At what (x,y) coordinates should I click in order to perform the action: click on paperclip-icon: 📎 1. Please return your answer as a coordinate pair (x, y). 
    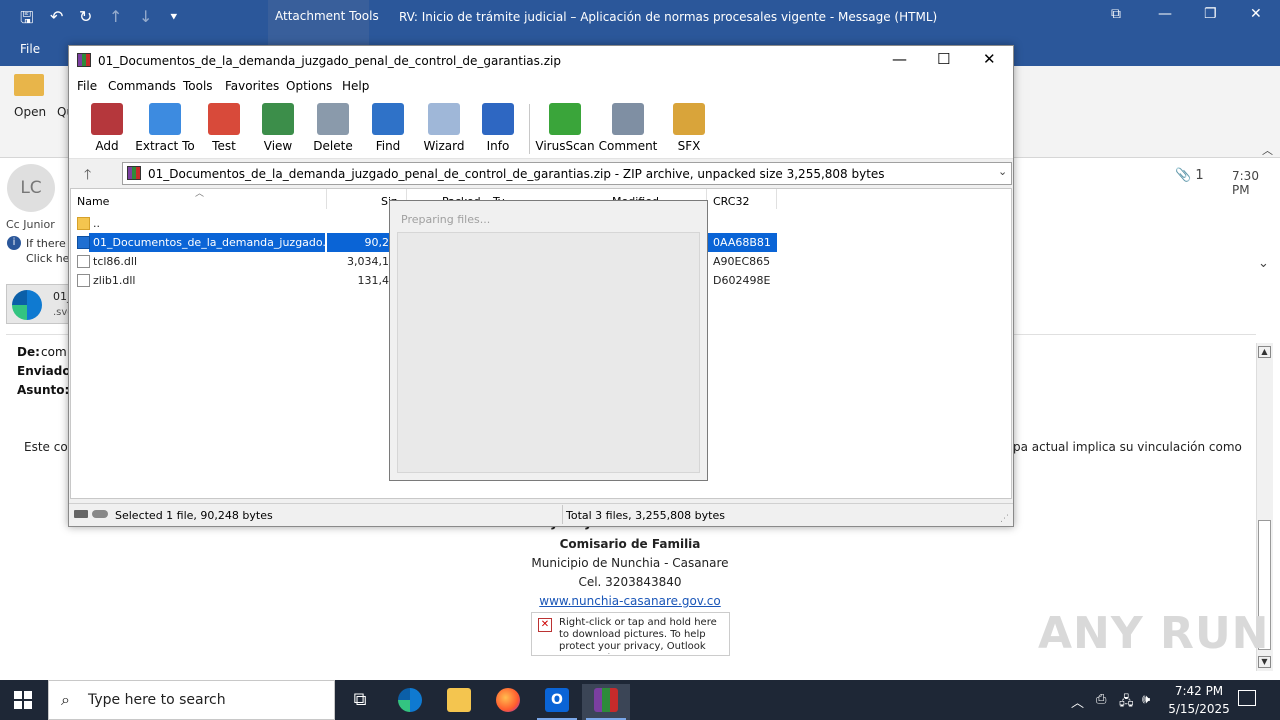
    Looking at the image, I should click on (1189, 175).